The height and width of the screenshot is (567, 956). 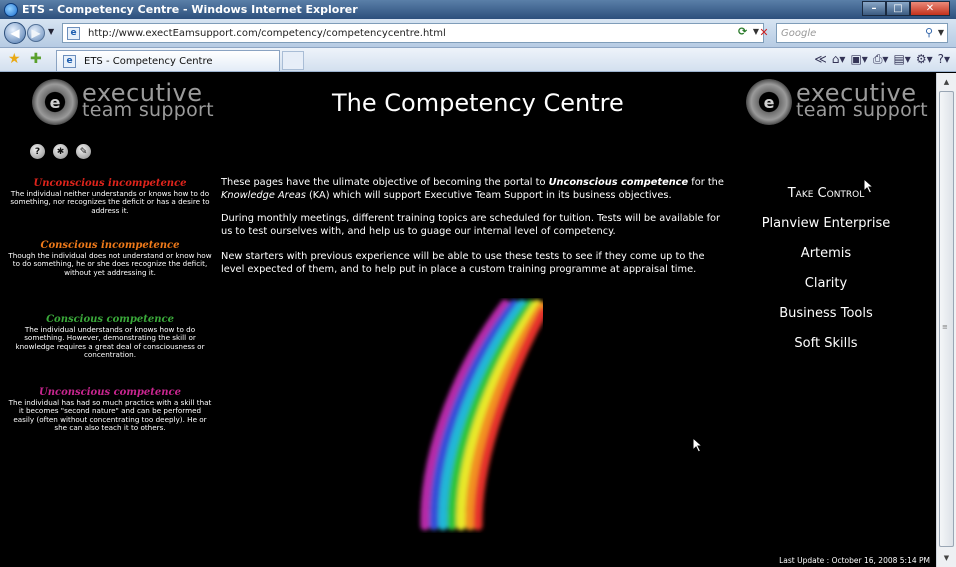 I want to click on rainbow-image, so click(x=481, y=415).